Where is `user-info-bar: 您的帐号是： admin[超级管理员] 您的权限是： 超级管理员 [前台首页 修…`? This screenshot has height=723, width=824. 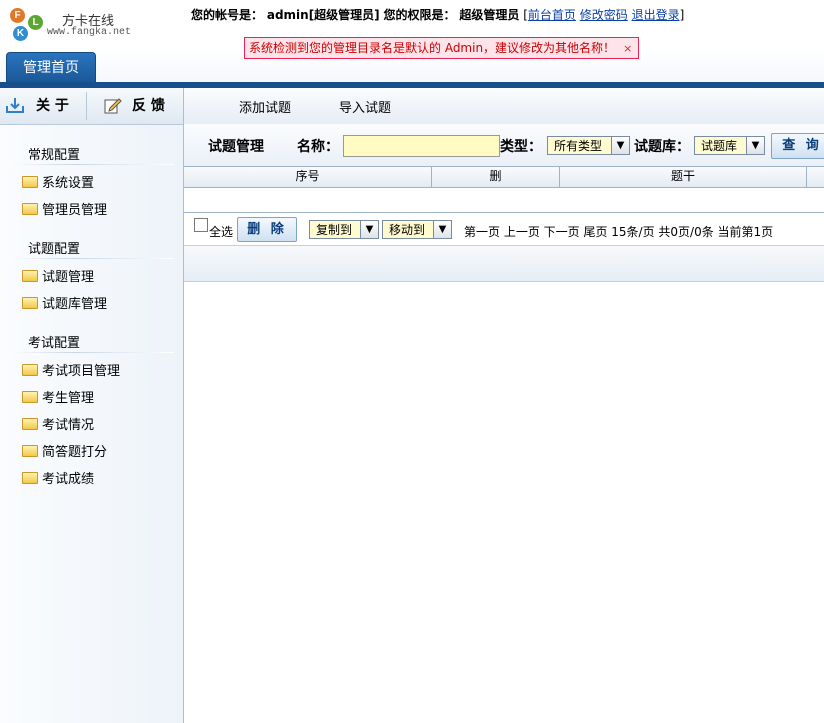 user-info-bar: 您的帐号是： admin[超级管理员] 您的权限是： 超级管理员 [前台首页 修… is located at coordinates (437, 14).